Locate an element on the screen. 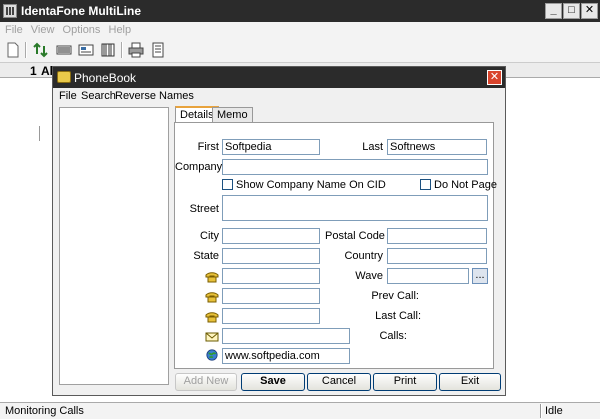  minimize-button: _ is located at coordinates (553, 11).